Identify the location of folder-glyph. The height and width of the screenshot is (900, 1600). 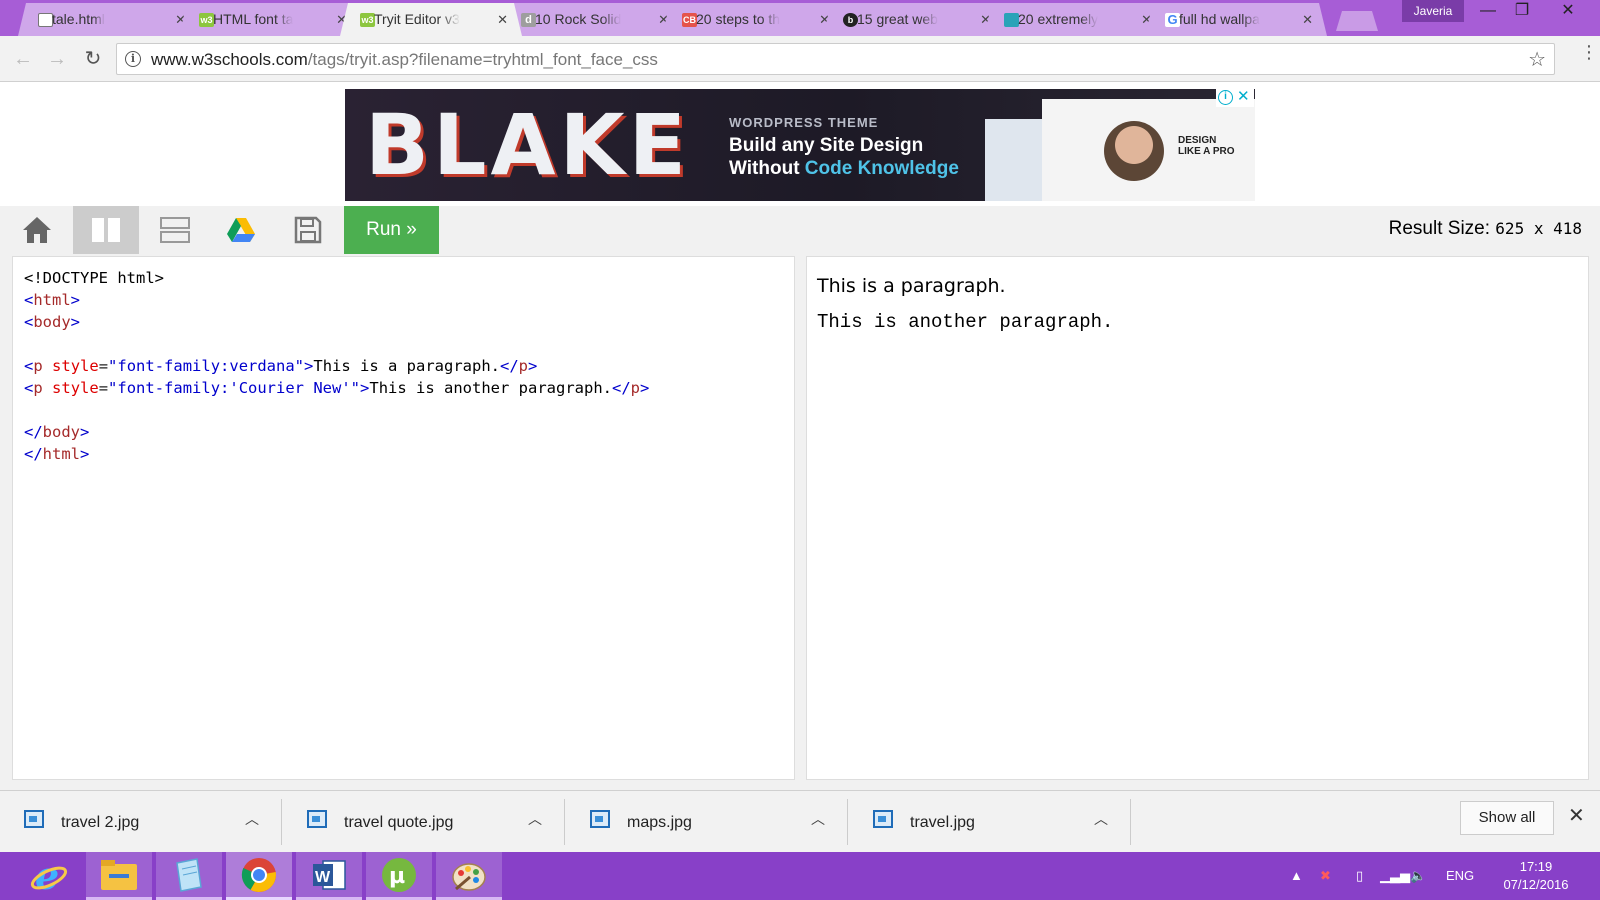
(119, 874).